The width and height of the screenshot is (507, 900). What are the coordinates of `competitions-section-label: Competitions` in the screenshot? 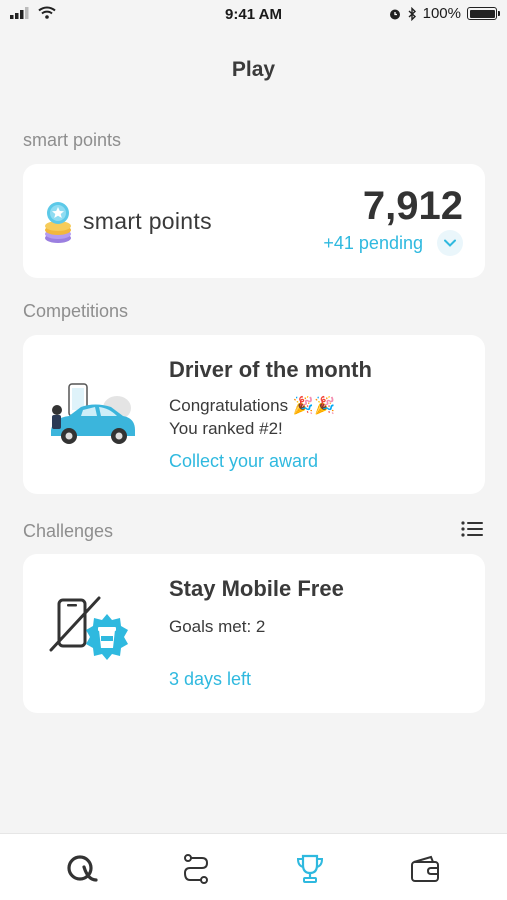 It's located at (76, 311).